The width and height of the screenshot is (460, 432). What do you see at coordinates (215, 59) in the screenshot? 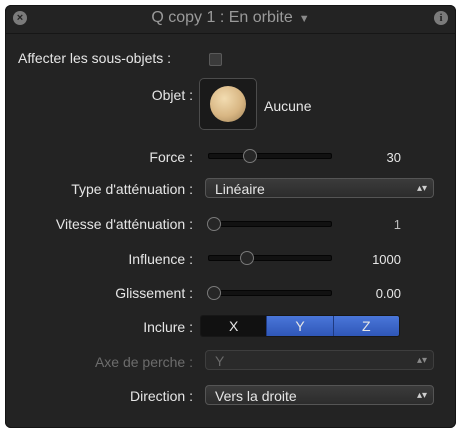
I see `affect-subobjects-checkbox` at bounding box center [215, 59].